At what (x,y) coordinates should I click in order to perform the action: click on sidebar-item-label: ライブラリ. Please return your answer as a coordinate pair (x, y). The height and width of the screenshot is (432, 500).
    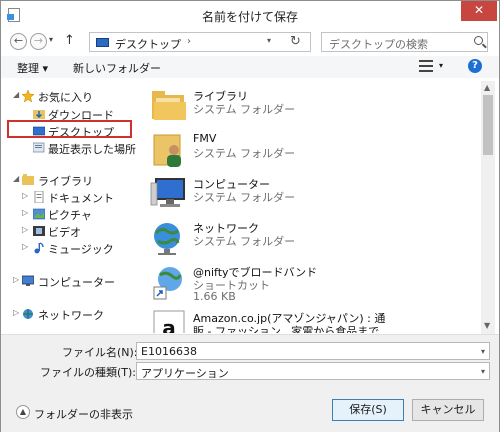
    Looking at the image, I should click on (65, 181).